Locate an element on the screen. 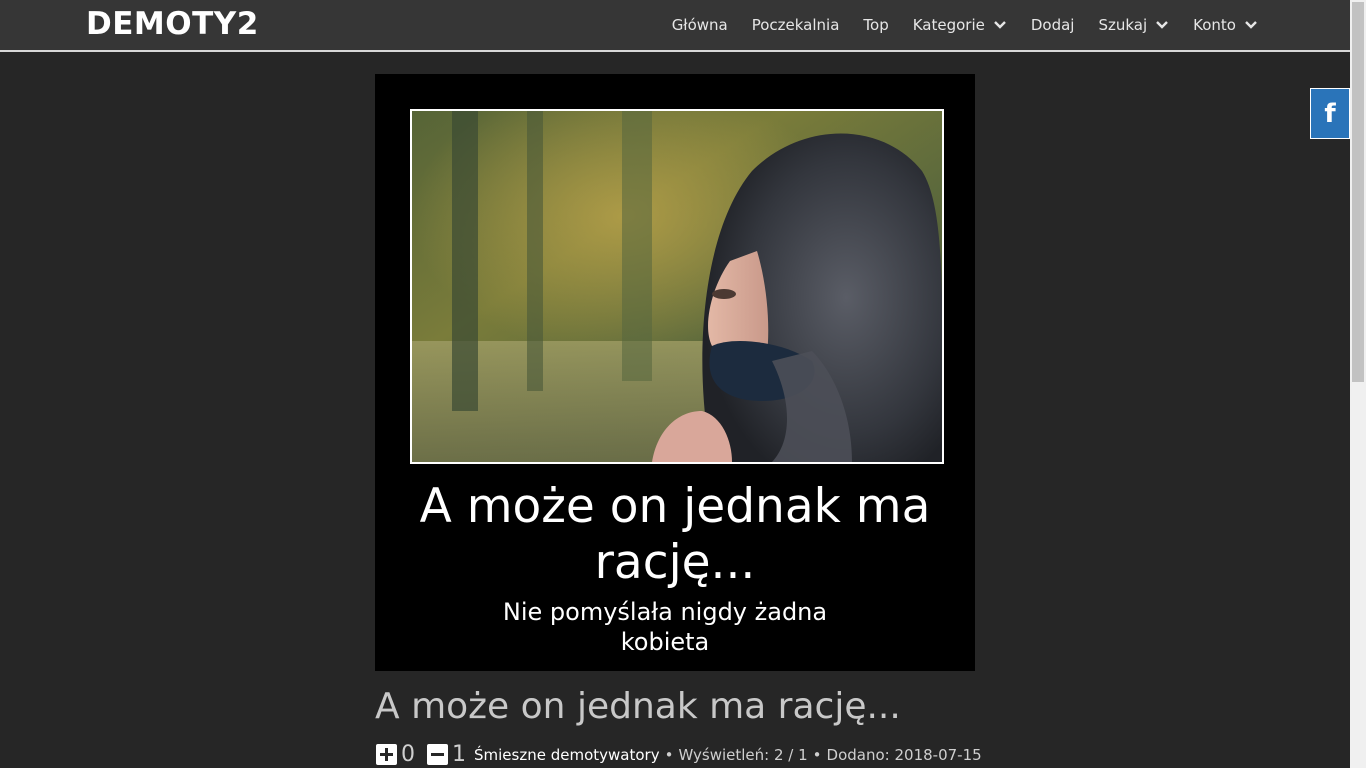  upvote-button is located at coordinates (386, 754).